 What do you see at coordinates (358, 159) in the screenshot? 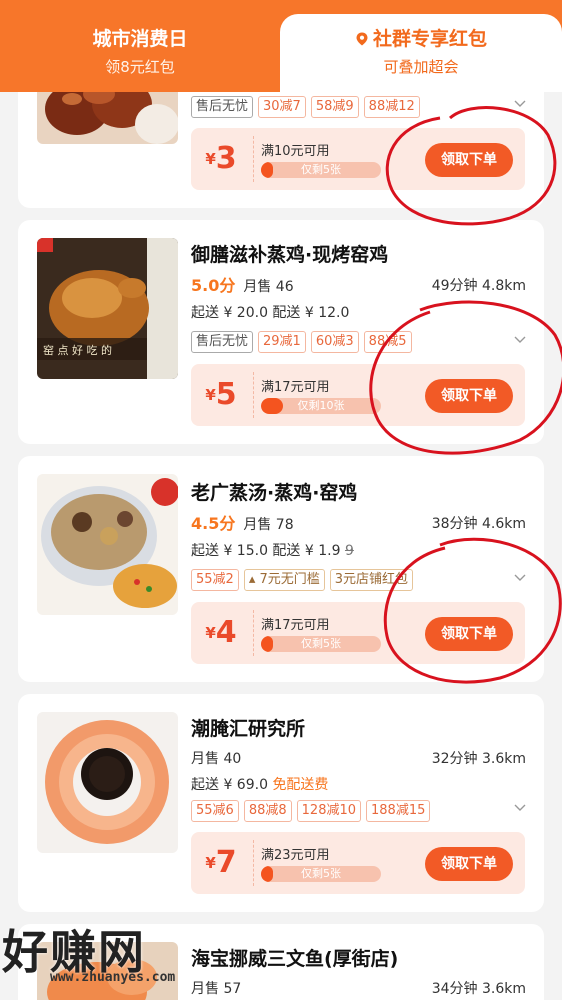
I see `coupon-card: ¥3 满10元可用 仅剩5张 领取下单` at bounding box center [358, 159].